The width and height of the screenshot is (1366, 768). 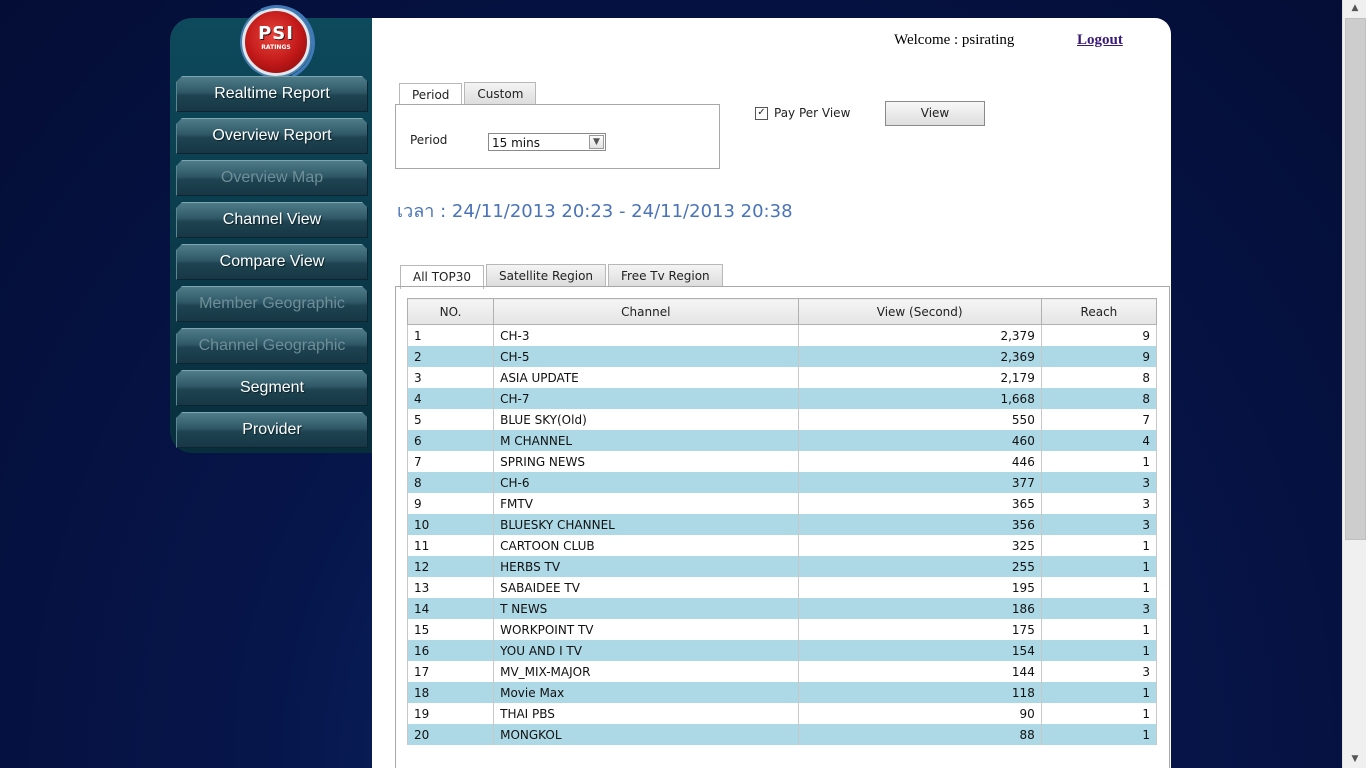 I want to click on cell-view-seconds: 446, so click(x=919, y=461).